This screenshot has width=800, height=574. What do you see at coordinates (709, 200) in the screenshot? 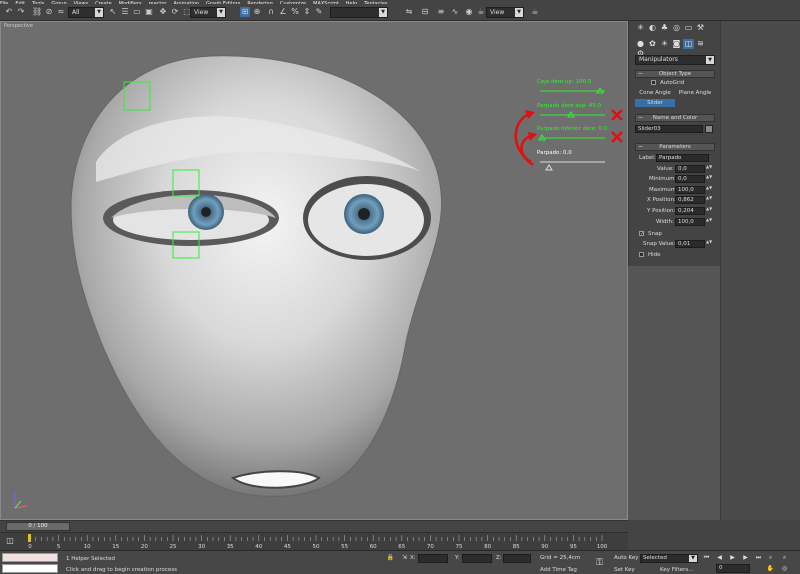
I see `x-position-spinner: ▲▼` at bounding box center [709, 200].